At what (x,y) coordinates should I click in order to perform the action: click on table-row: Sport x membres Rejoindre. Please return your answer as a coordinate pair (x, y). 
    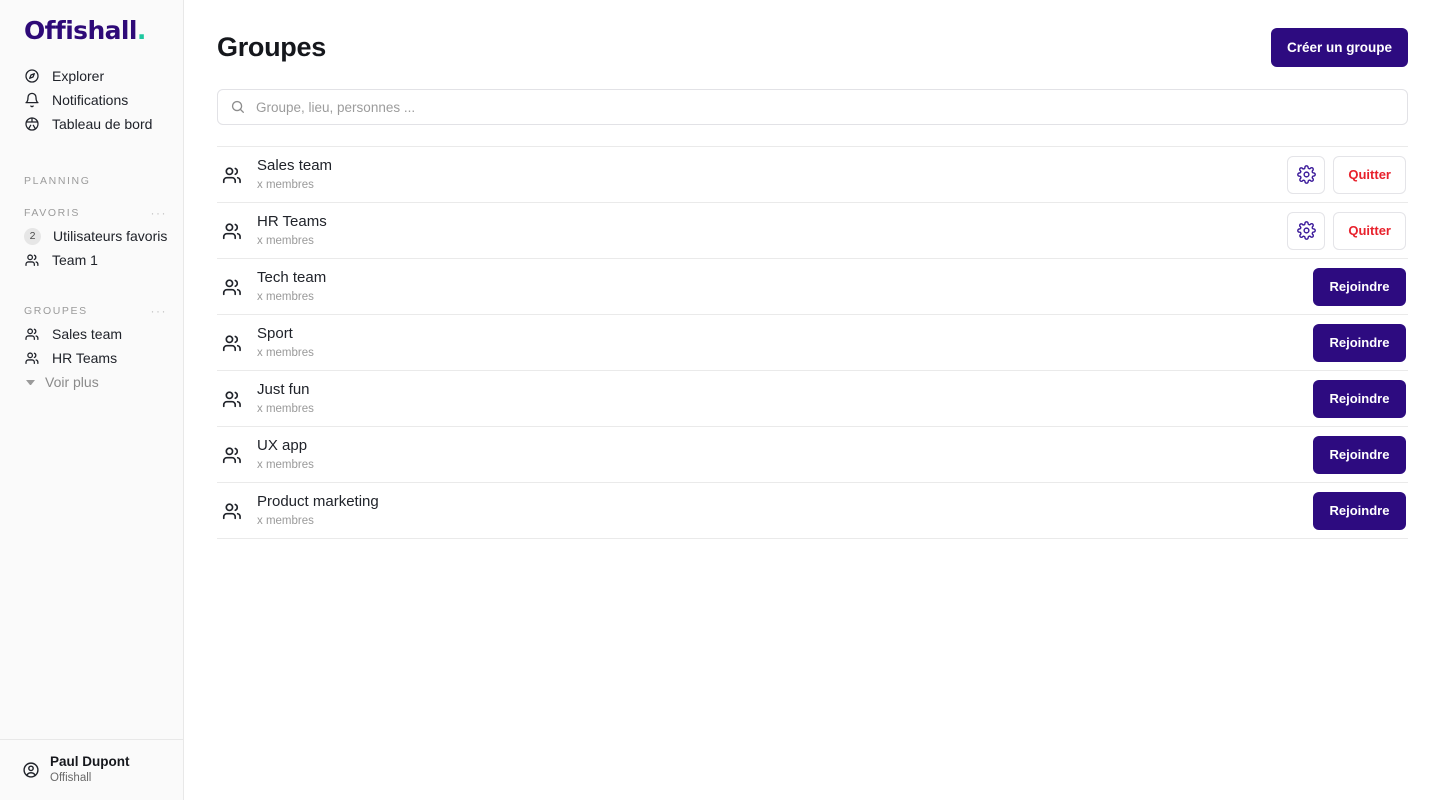
    Looking at the image, I should click on (812, 343).